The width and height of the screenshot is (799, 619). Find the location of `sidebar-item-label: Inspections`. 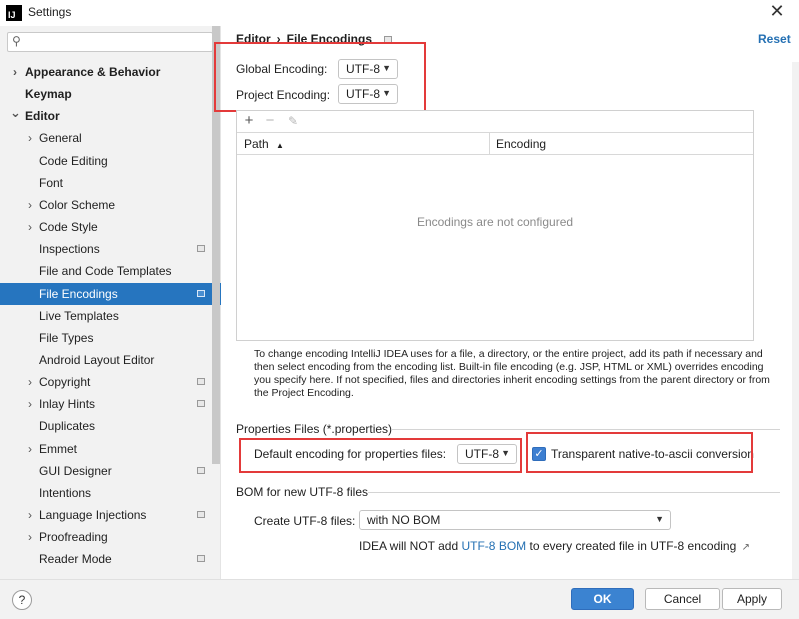

sidebar-item-label: Inspections is located at coordinates (69, 249).